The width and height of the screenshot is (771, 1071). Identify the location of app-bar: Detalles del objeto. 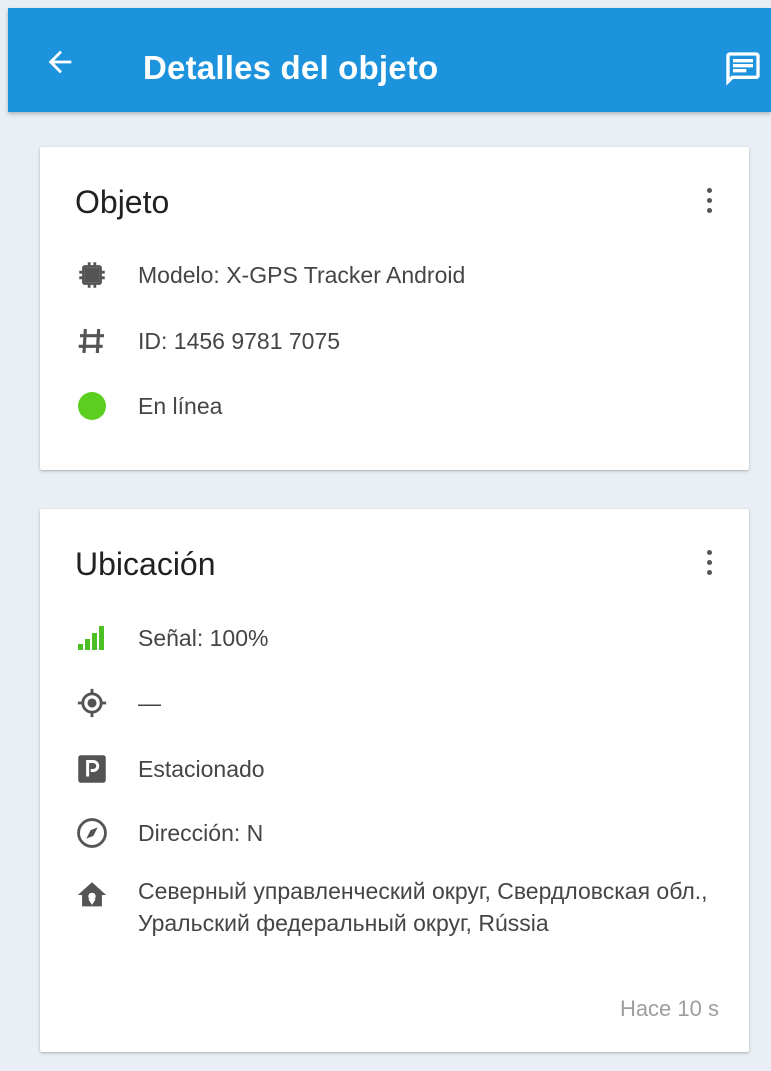
(389, 60).